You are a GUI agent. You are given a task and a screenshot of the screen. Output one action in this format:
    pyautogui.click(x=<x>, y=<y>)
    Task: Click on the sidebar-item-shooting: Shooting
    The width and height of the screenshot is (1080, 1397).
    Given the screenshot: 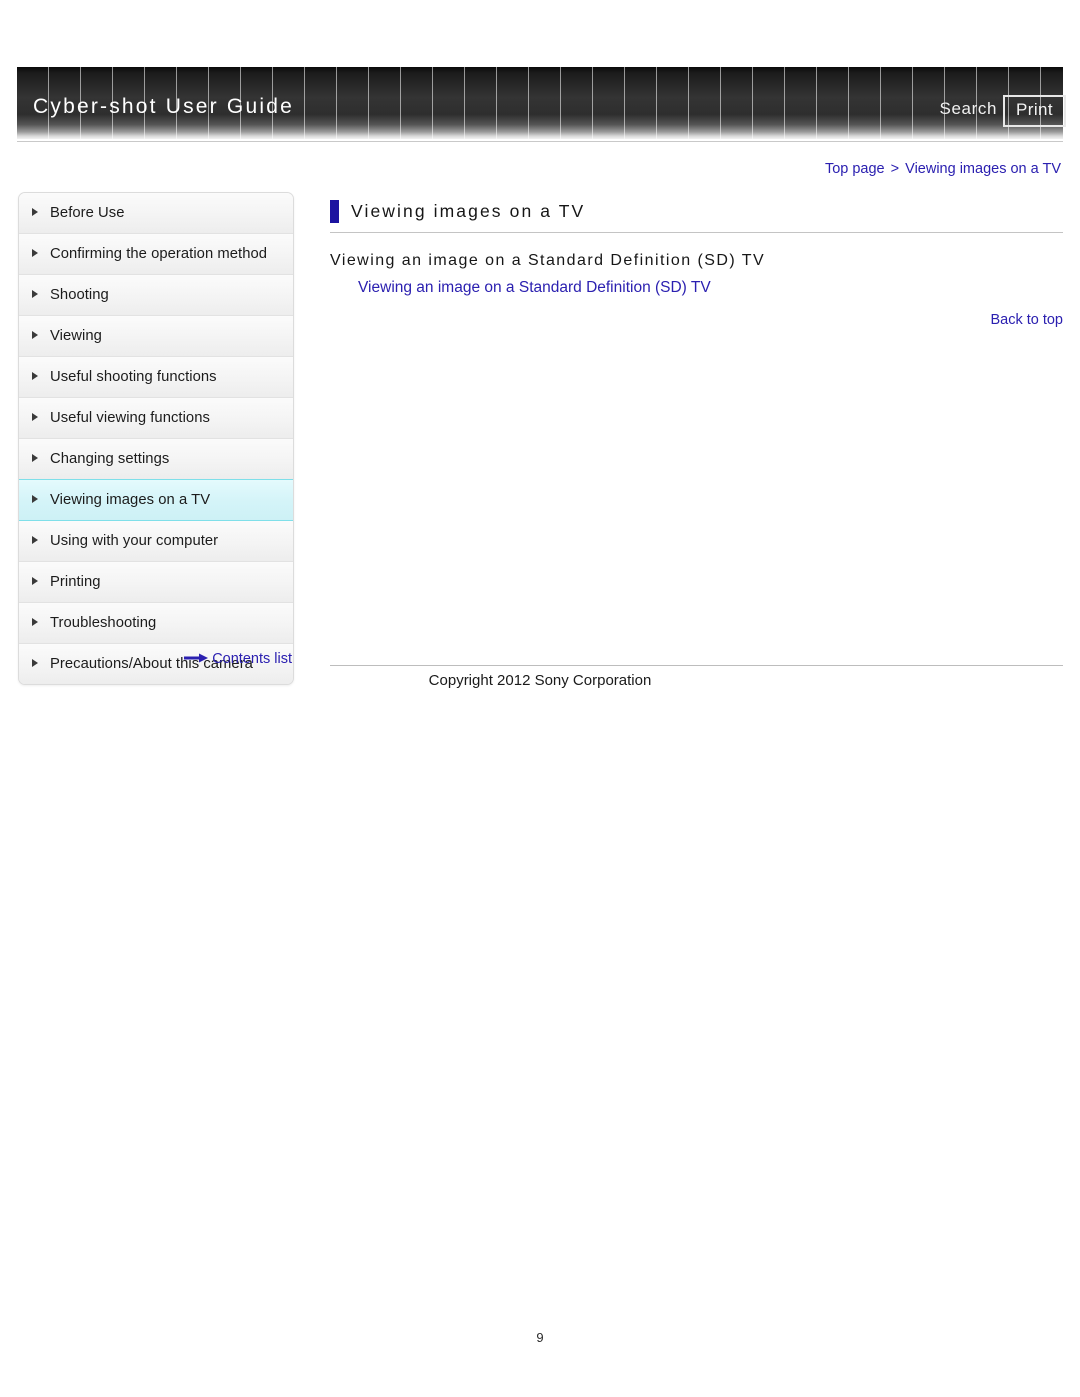 What is the action you would take?
    pyautogui.click(x=156, y=295)
    